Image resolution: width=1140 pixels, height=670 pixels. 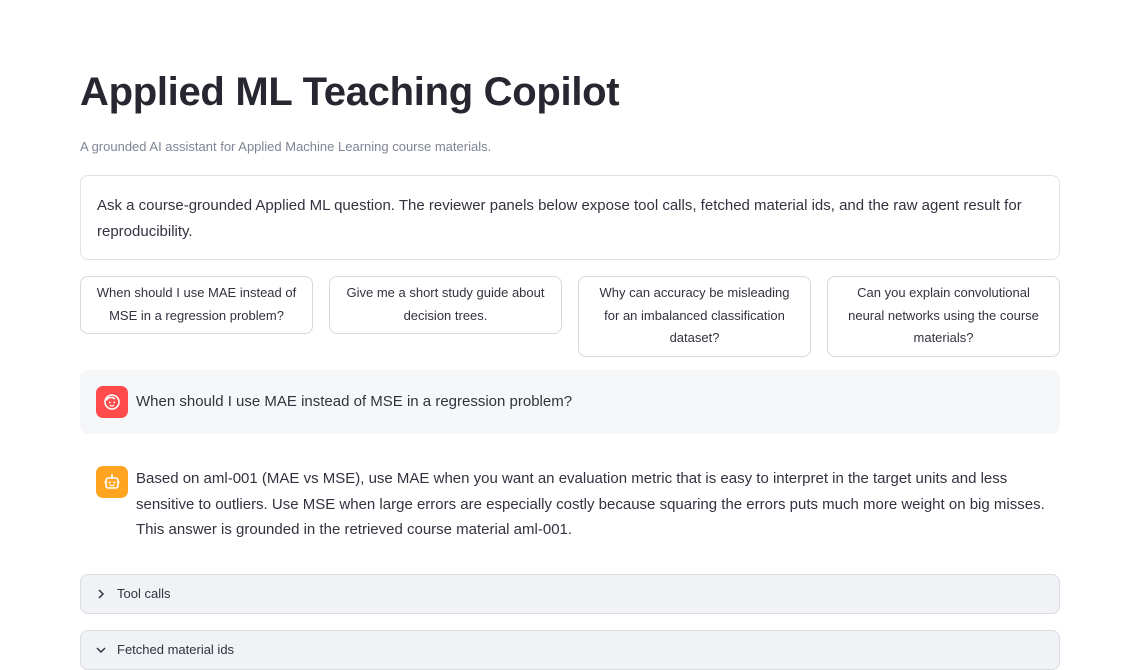 What do you see at coordinates (350, 92) in the screenshot?
I see `page-title: Applied ML Teaching Copilot` at bounding box center [350, 92].